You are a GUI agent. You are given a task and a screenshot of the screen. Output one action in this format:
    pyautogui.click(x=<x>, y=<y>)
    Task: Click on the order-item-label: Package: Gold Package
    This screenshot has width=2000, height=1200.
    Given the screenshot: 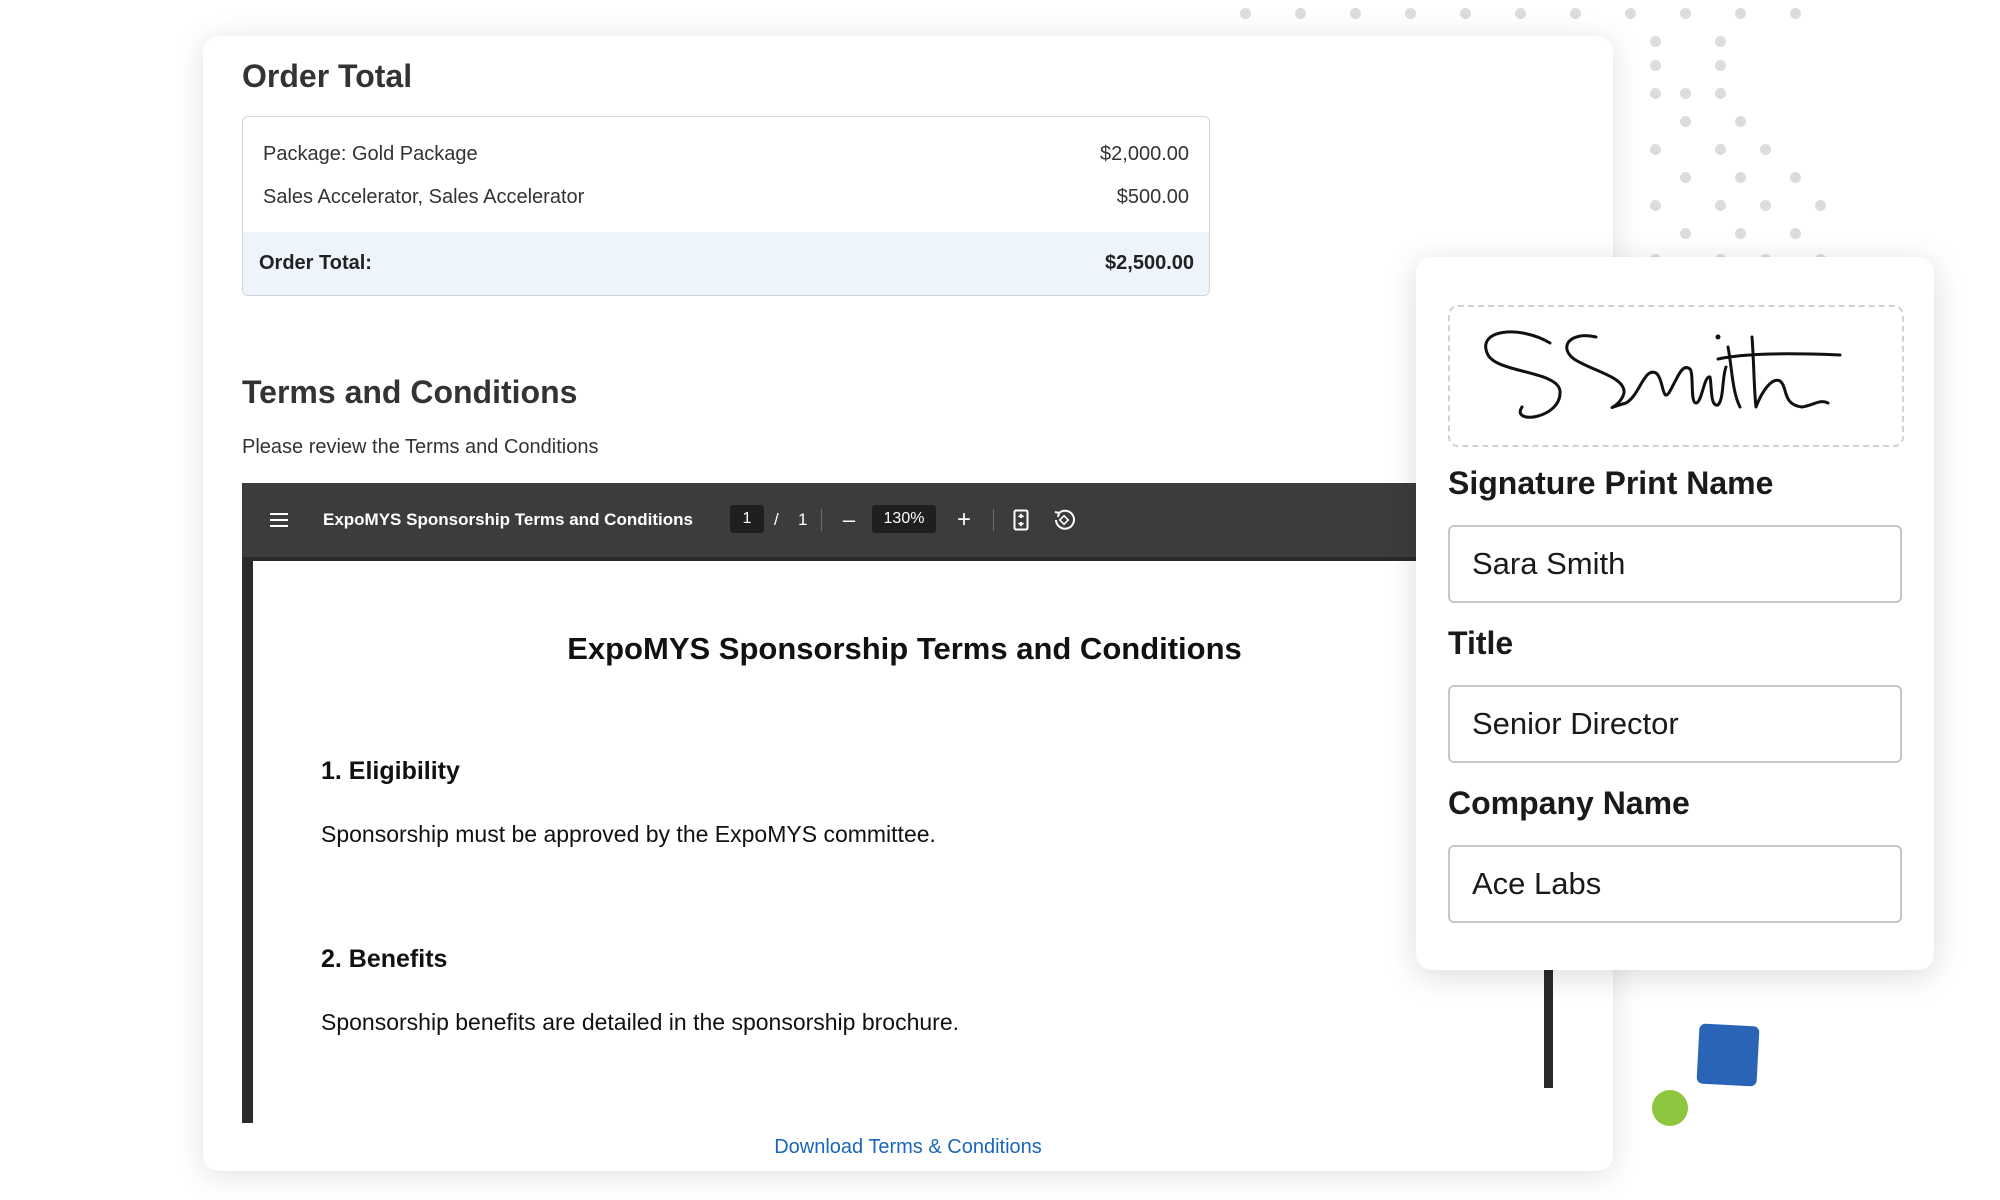 What is the action you would take?
    pyautogui.click(x=370, y=154)
    